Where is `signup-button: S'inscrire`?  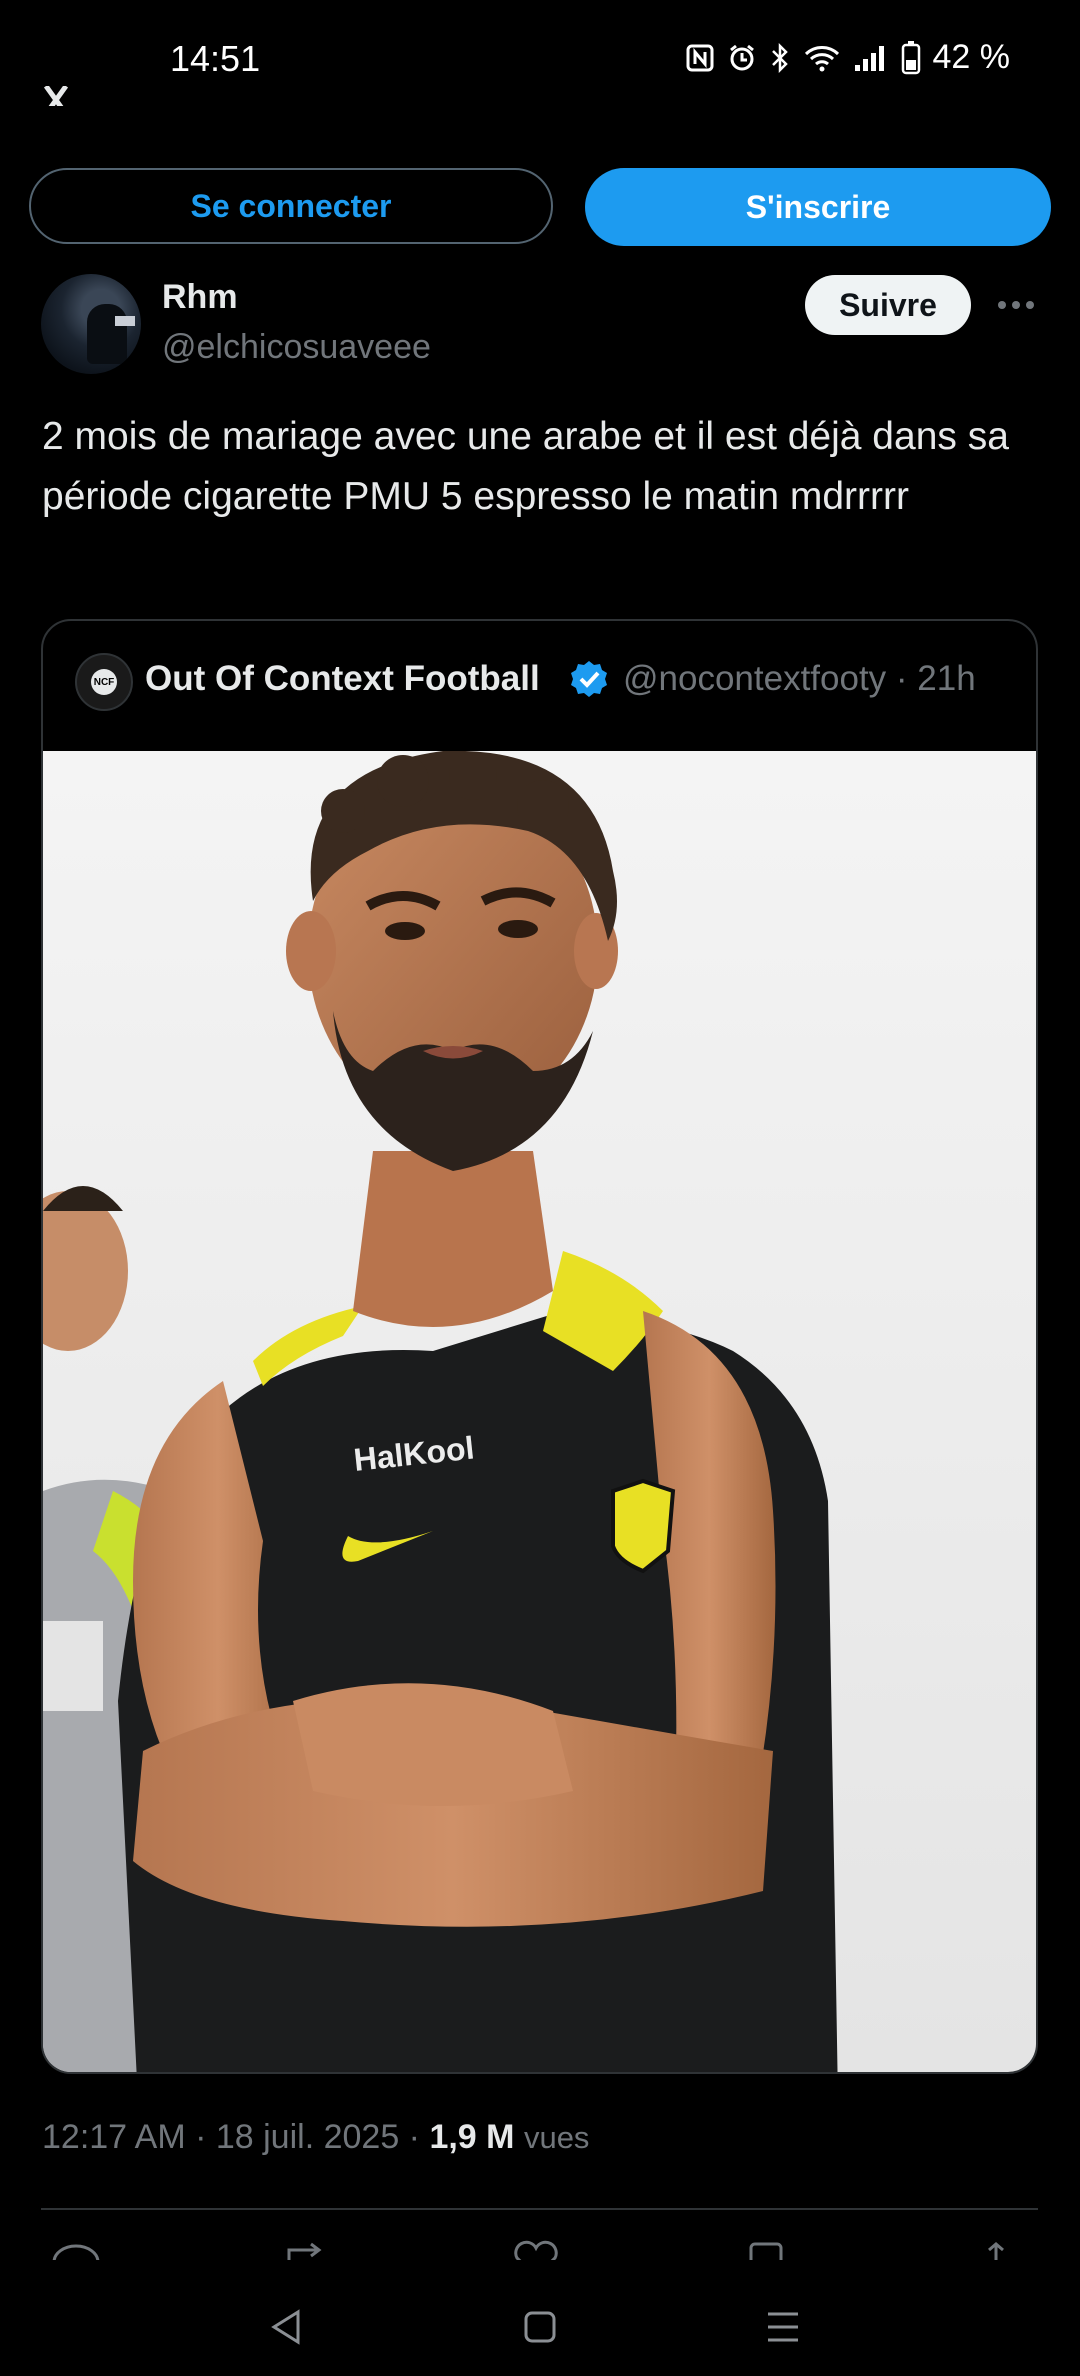 signup-button: S'inscrire is located at coordinates (818, 207).